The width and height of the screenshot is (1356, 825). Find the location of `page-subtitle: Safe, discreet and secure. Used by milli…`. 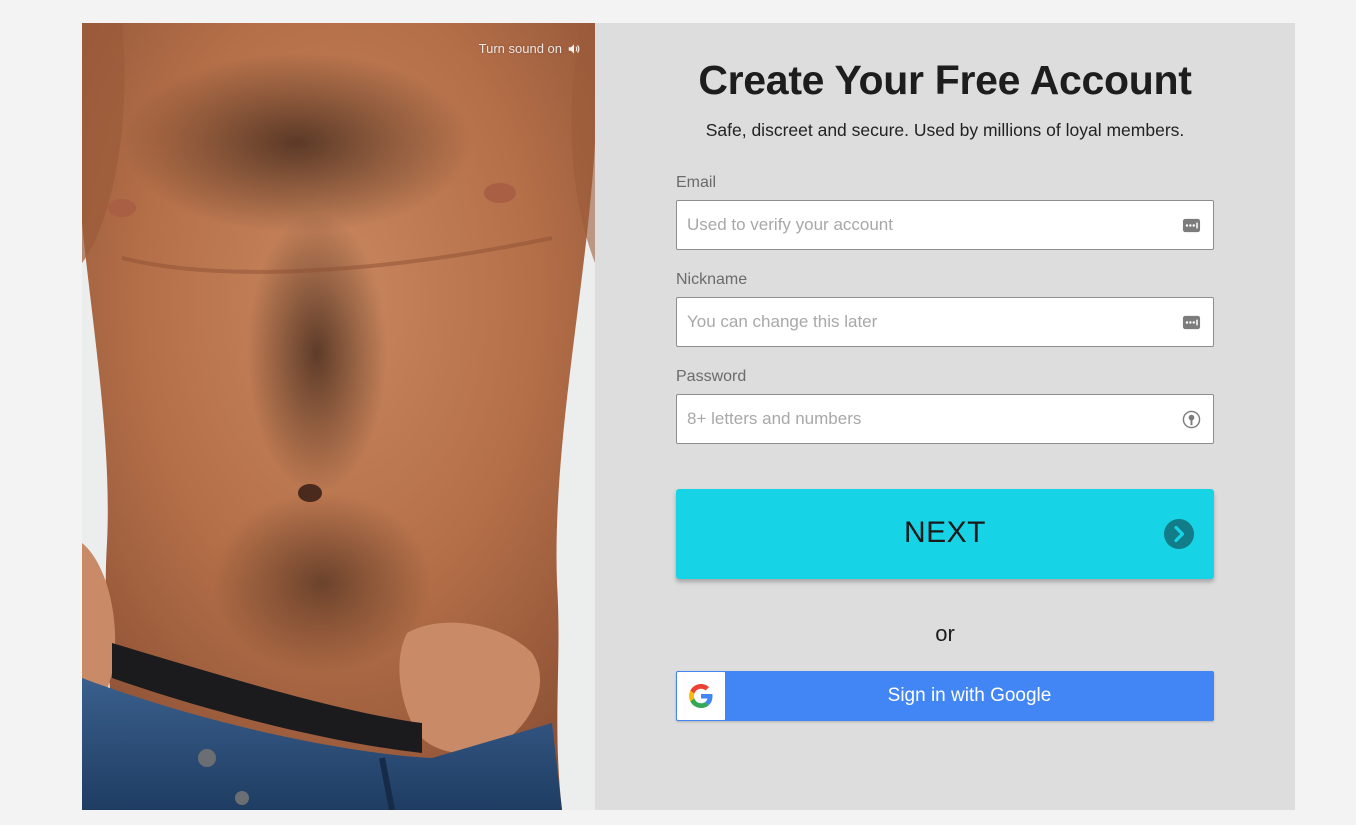

page-subtitle: Safe, discreet and secure. Used by milli… is located at coordinates (945, 130).